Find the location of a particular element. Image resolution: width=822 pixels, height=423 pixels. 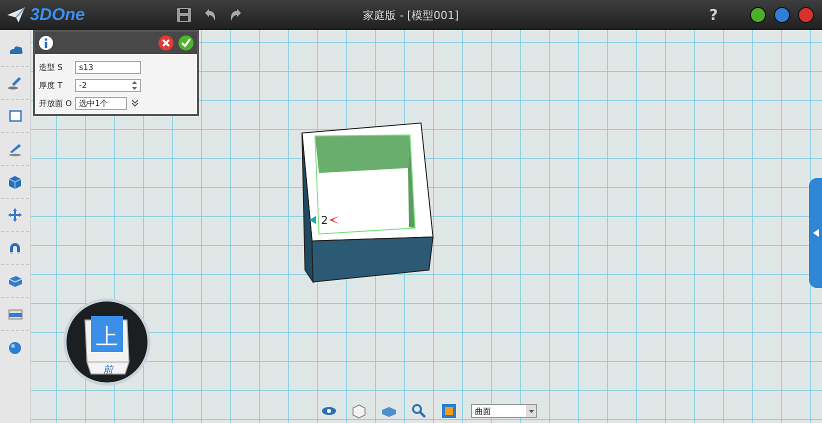

text-field: s13 is located at coordinates (108, 67).